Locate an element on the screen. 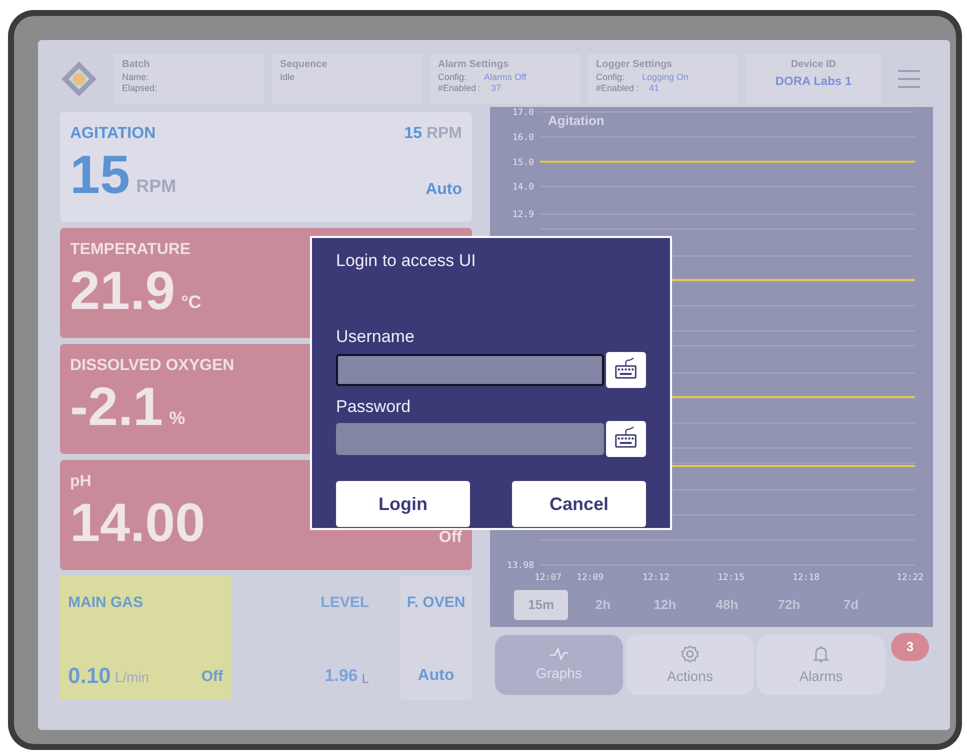  oven-tile: F. OVEN Auto is located at coordinates (436, 638).